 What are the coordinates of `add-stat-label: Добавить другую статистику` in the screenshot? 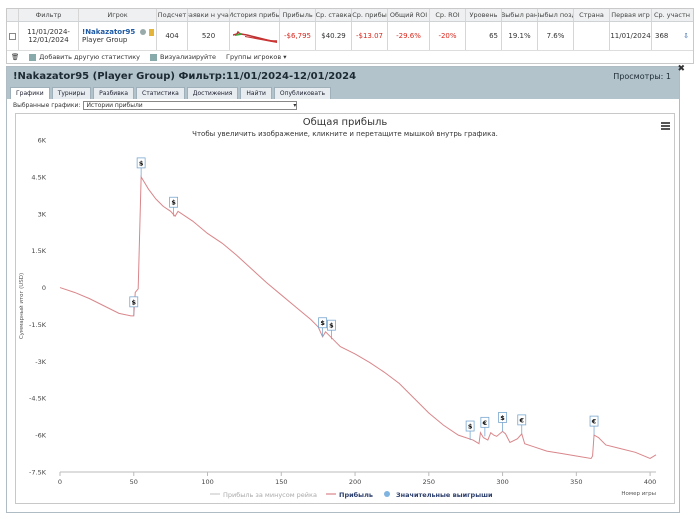 It's located at (90, 57).